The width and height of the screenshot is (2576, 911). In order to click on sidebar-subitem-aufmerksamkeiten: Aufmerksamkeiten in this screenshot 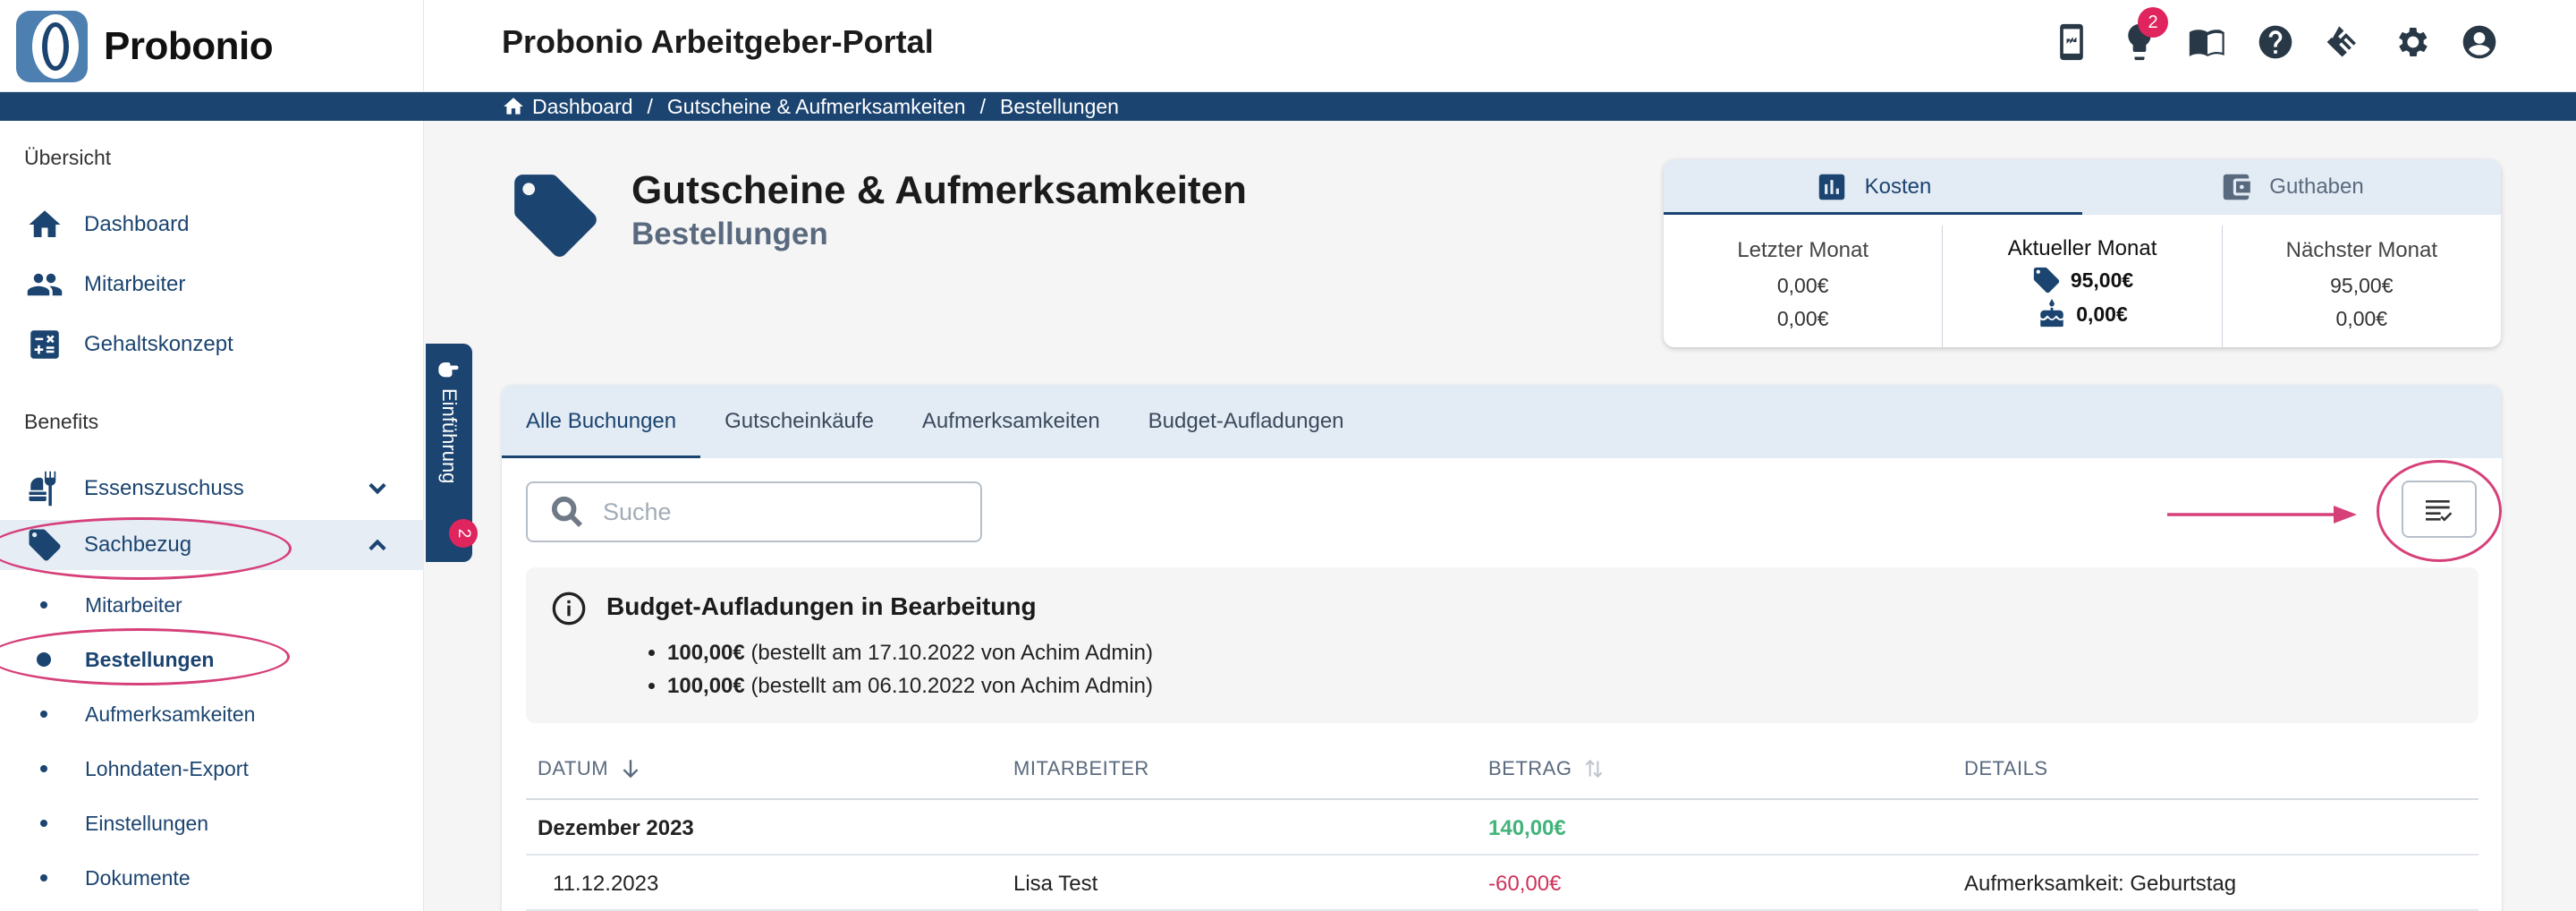, I will do `click(212, 714)`.